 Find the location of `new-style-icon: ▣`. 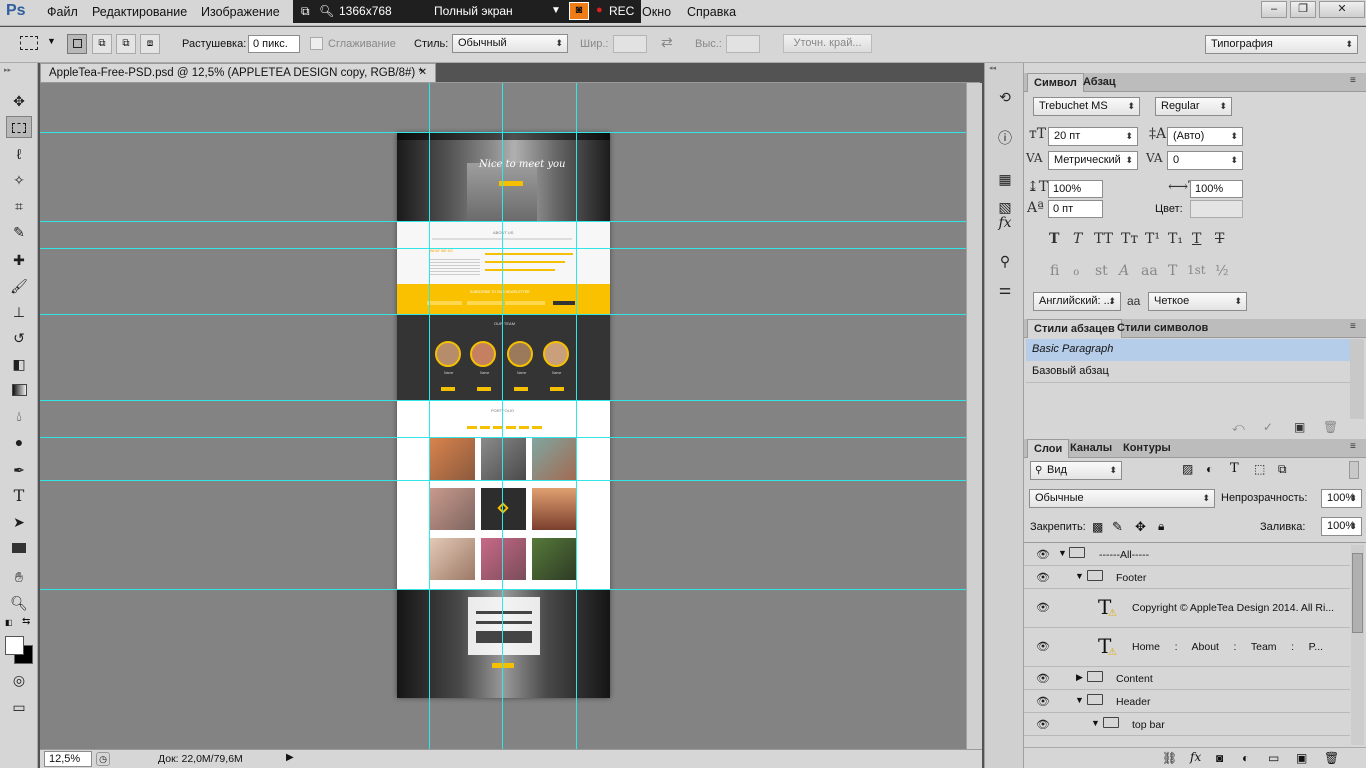

new-style-icon: ▣ is located at coordinates (1299, 427).